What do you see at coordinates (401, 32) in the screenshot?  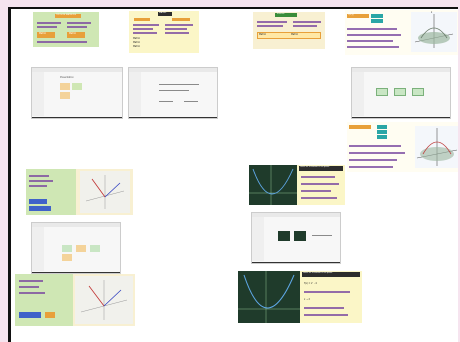 I see `slide-thumbnail-3d-graph: f(x,y) z` at bounding box center [401, 32].